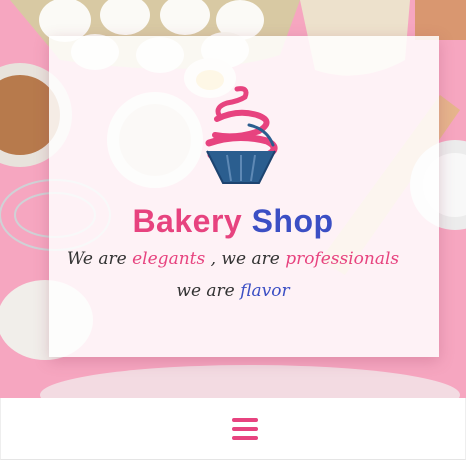 The width and height of the screenshot is (466, 460). I want to click on title-word-shop: Shop, so click(292, 221).